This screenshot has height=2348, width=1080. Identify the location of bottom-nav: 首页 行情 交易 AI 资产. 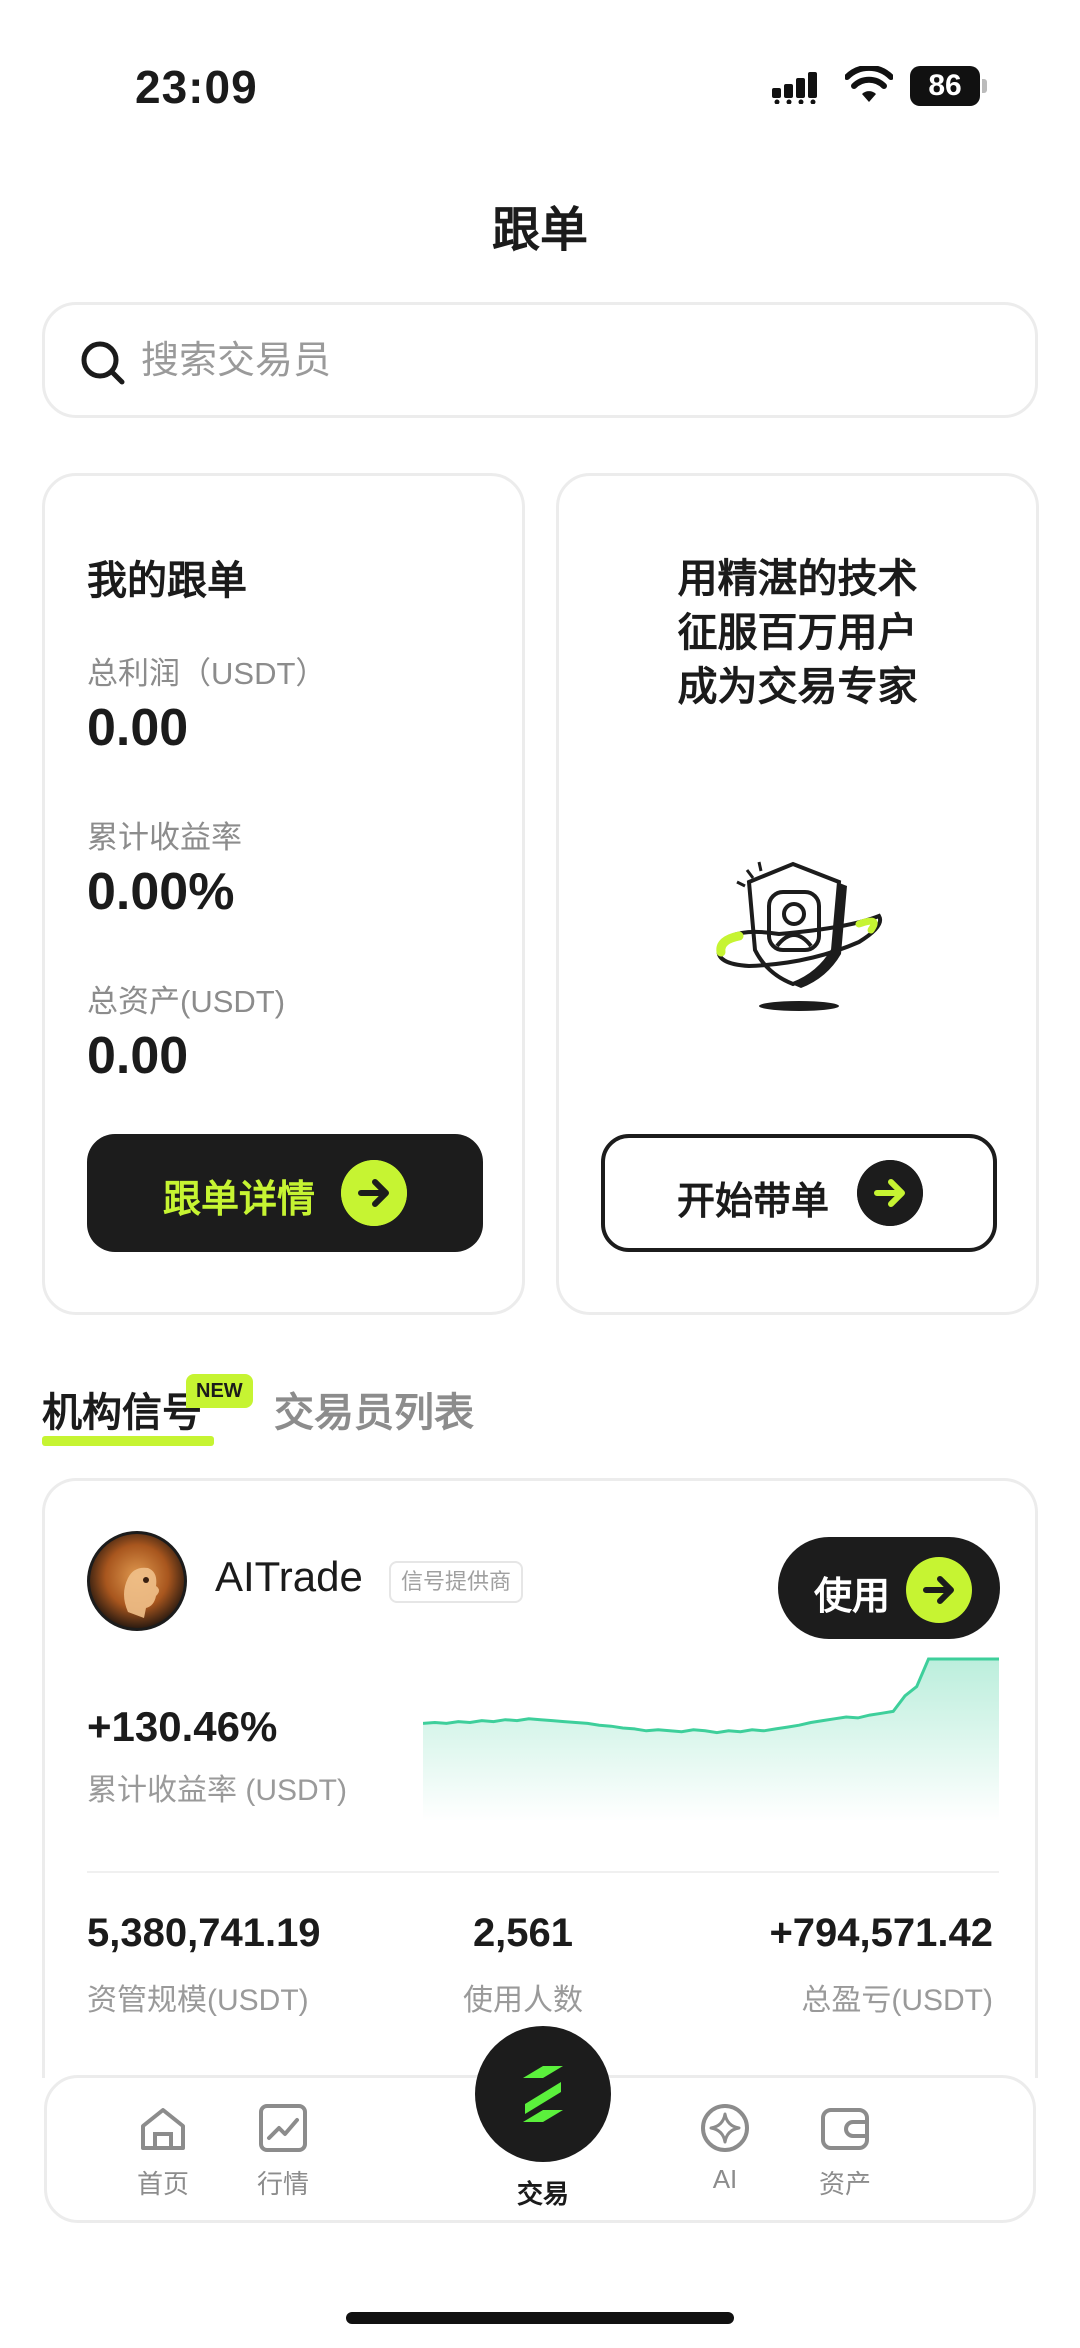
(540, 2124).